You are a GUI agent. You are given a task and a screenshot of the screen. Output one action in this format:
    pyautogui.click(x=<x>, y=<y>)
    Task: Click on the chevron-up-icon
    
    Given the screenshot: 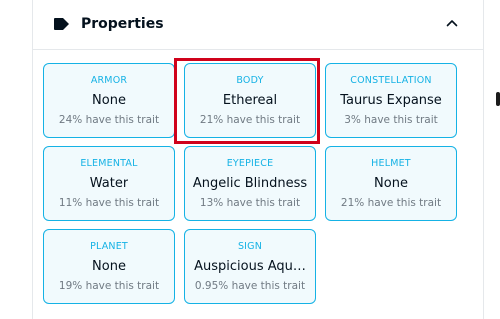 What is the action you would take?
    pyautogui.click(x=452, y=23)
    